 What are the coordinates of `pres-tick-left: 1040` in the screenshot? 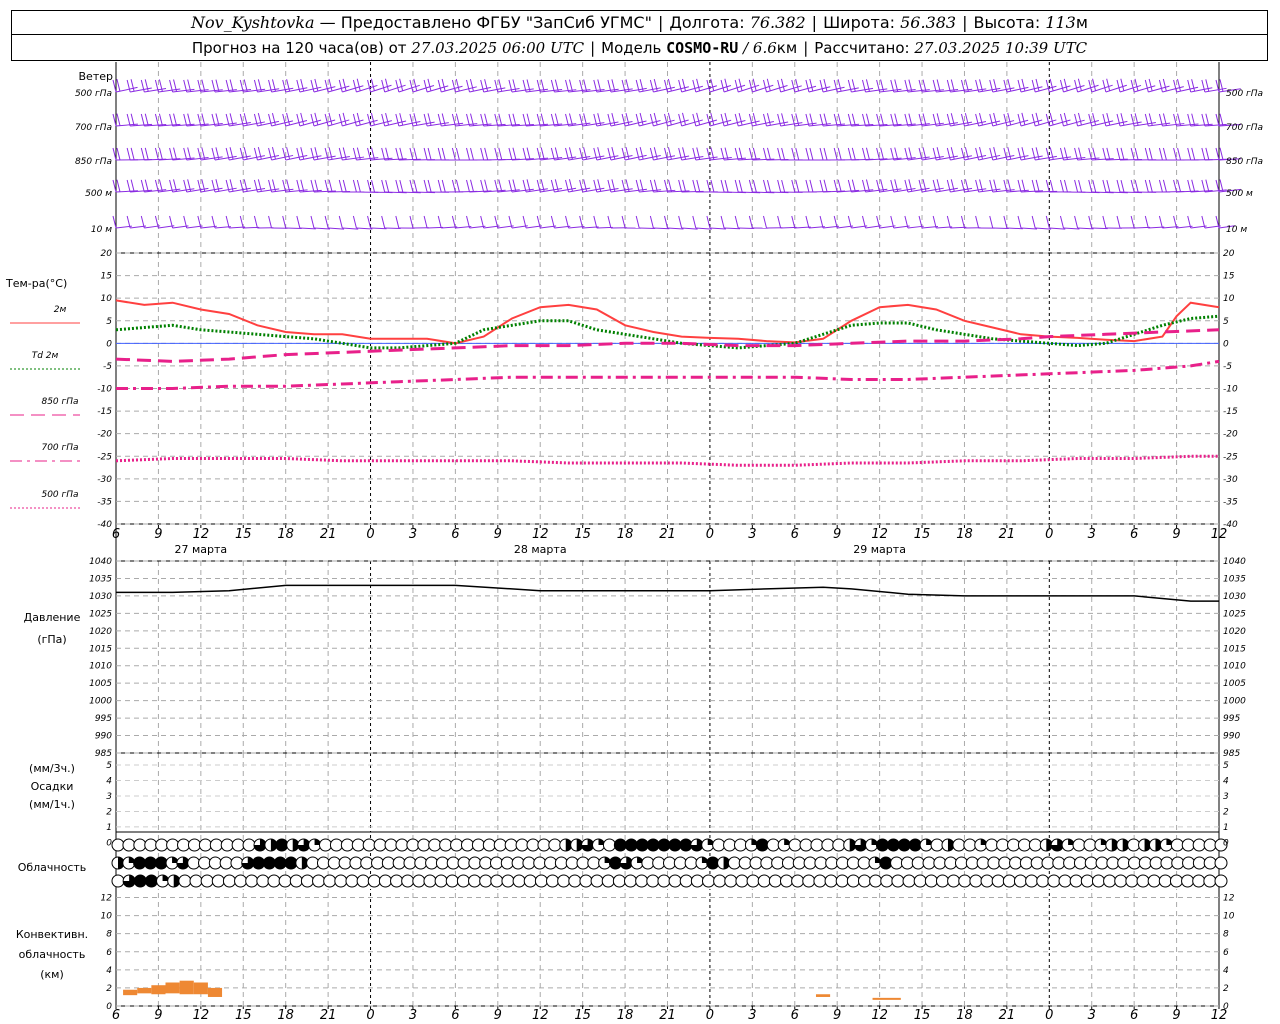 It's located at (100, 562).